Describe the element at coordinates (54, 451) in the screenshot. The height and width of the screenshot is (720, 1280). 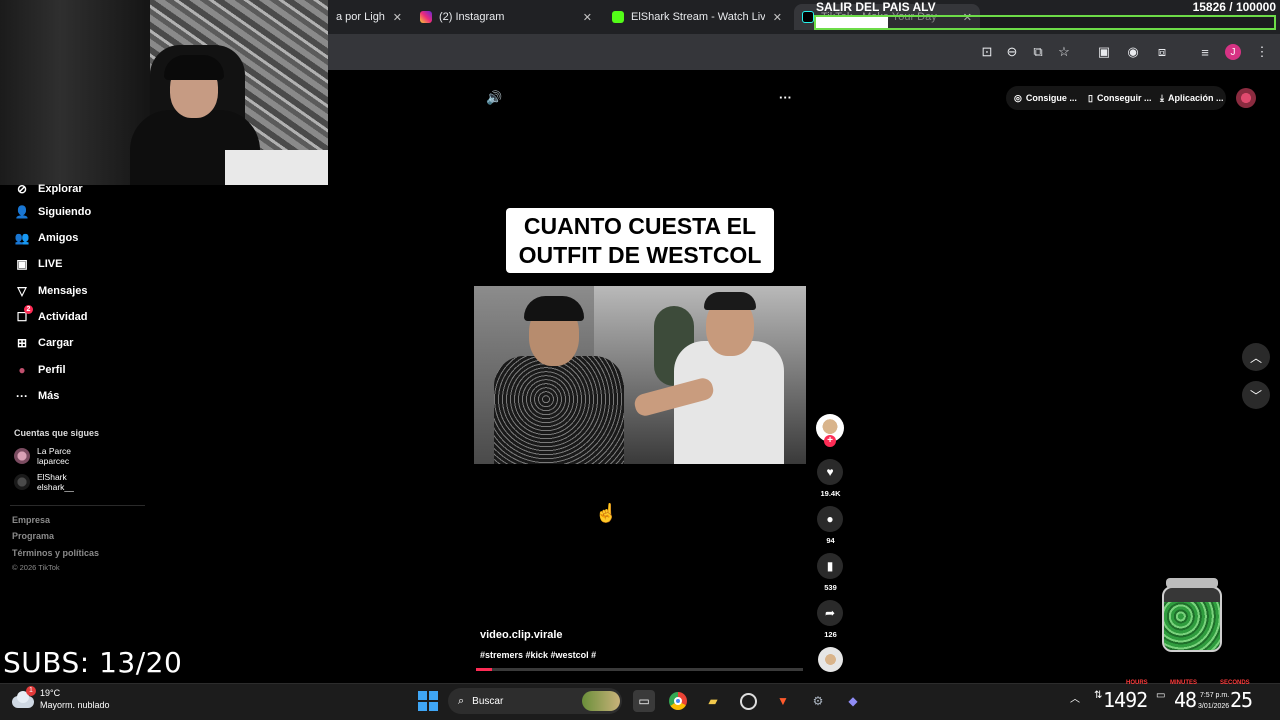
I see `account-name: La Parce` at that location.